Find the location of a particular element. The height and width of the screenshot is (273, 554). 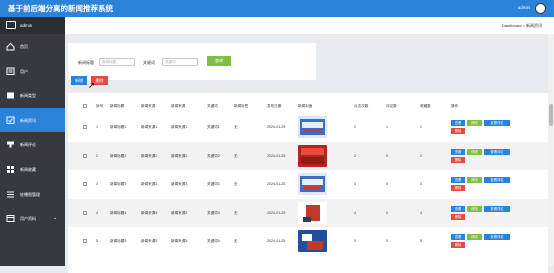

sidebar-item-label: 轮播图管理 is located at coordinates (30, 194).